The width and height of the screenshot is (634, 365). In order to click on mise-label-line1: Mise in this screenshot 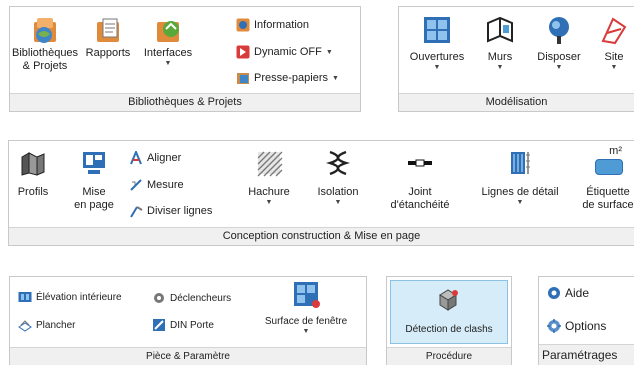, I will do `click(94, 192)`.